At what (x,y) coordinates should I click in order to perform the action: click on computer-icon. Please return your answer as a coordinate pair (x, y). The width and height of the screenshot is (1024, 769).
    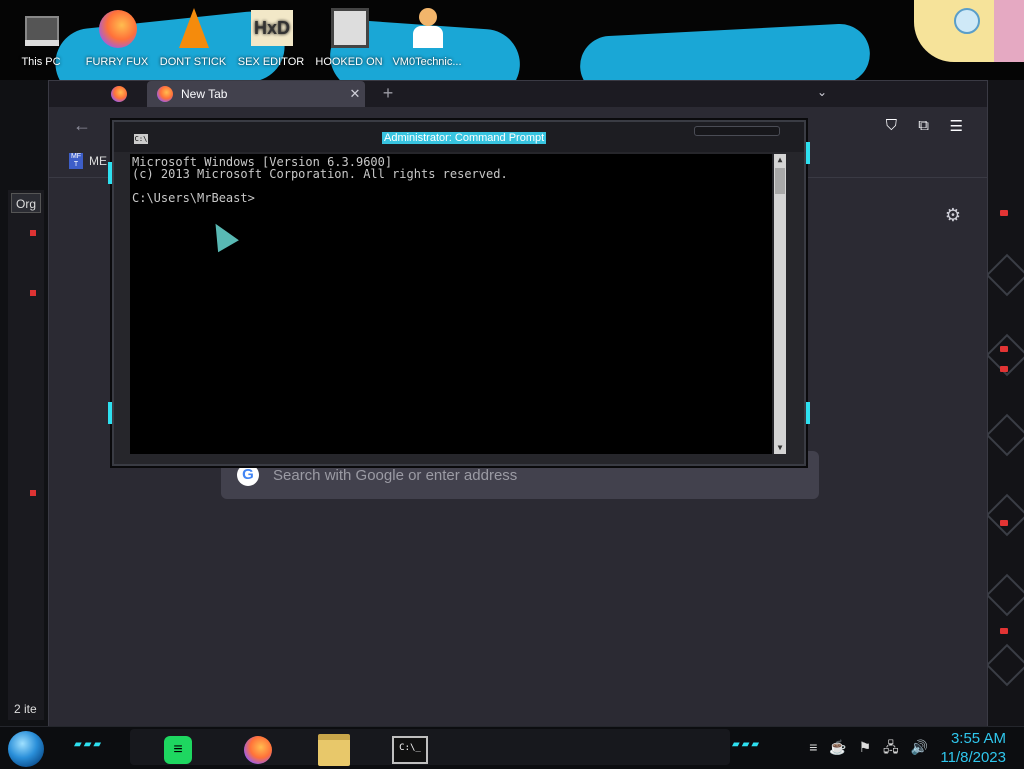
    Looking at the image, I should click on (41, 29).